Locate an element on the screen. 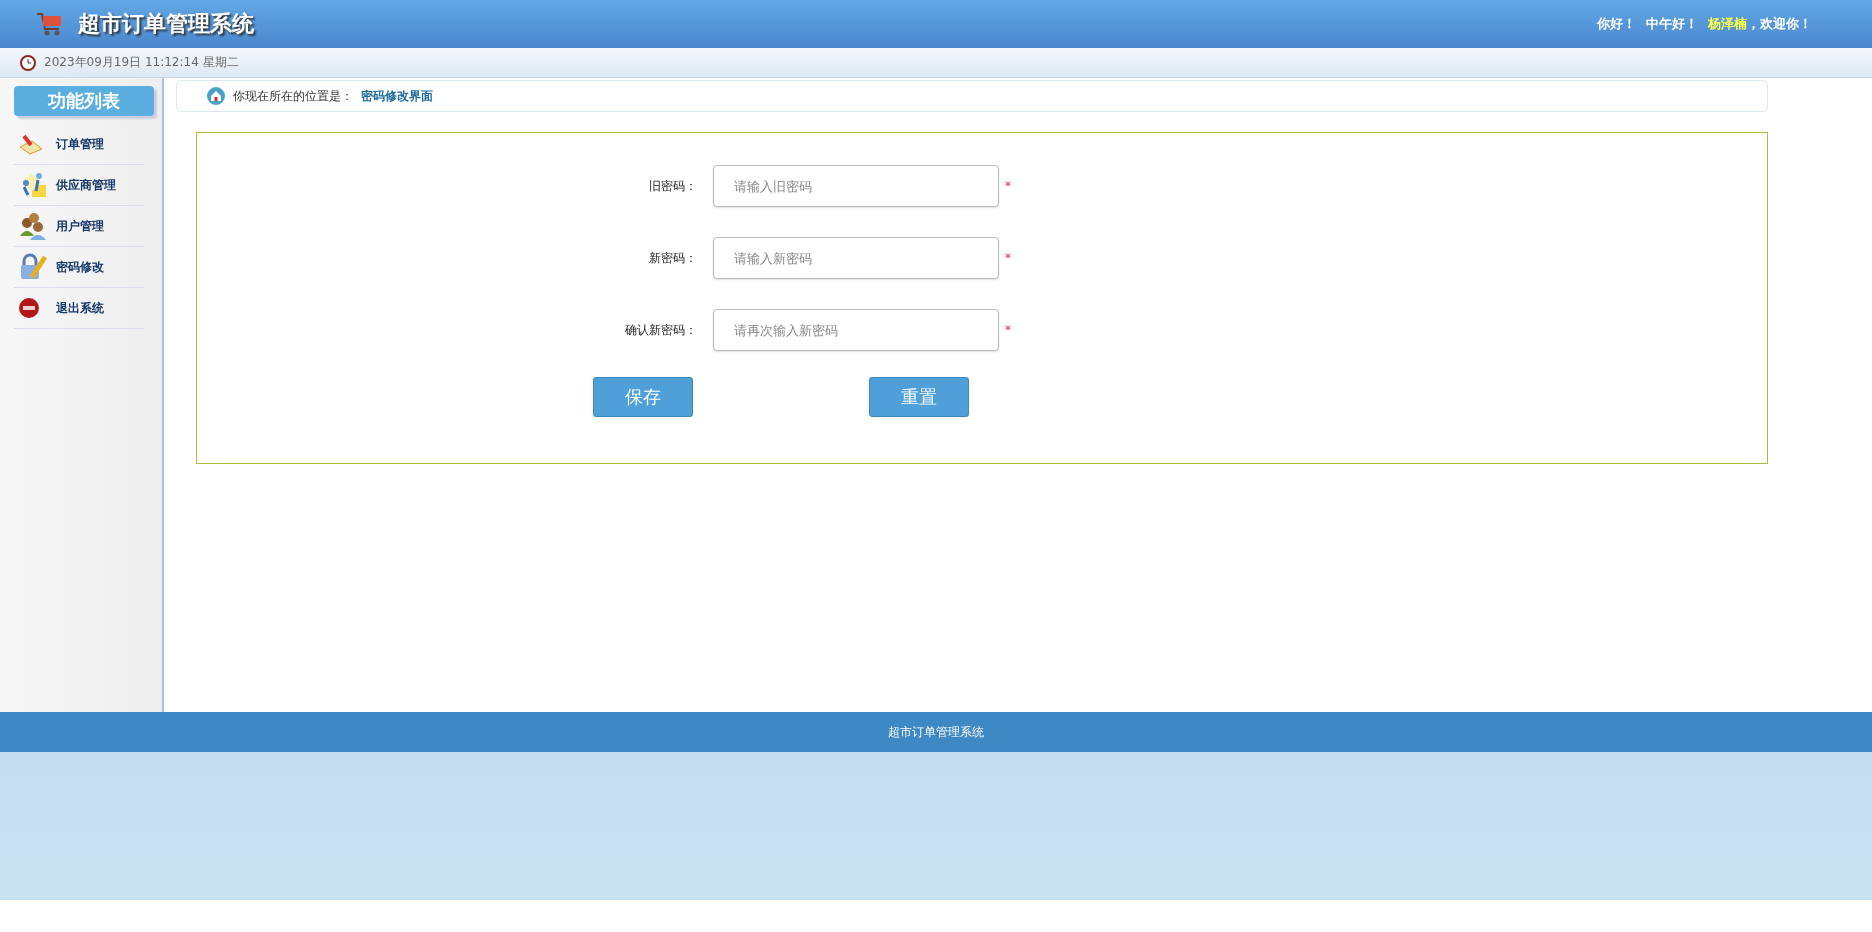  password-field: 请输入新密码 is located at coordinates (856, 258).